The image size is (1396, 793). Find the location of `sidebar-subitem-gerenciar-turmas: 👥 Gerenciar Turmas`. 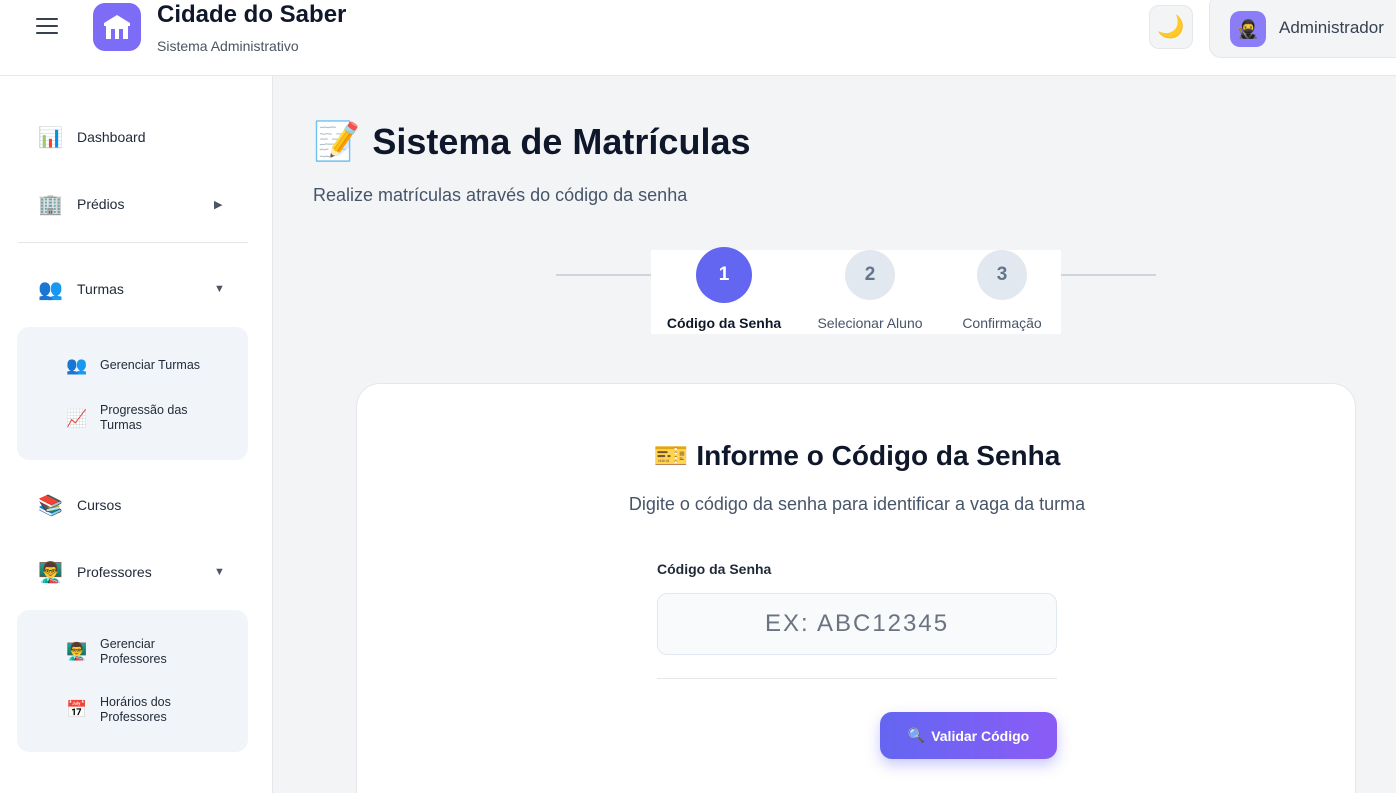

sidebar-subitem-gerenciar-turmas: 👥 Gerenciar Turmas is located at coordinates (132, 366).